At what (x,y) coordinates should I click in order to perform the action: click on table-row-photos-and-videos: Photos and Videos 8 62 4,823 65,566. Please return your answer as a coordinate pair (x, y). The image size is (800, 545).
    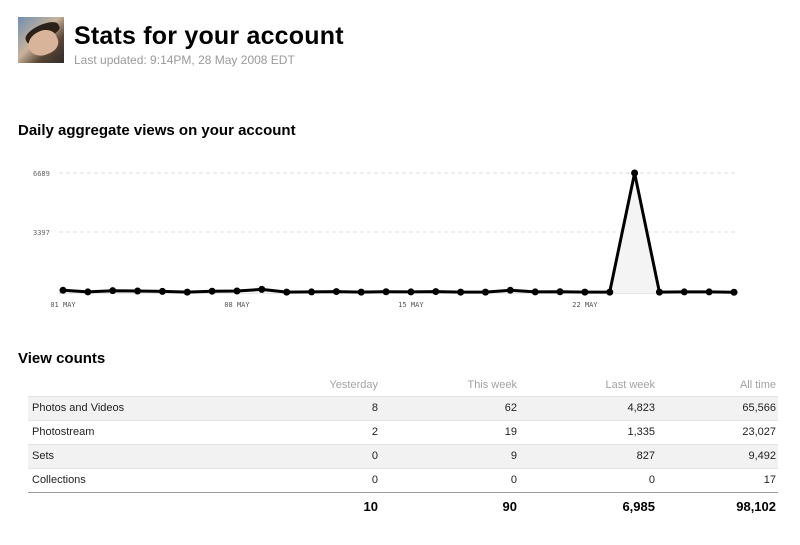
    Looking at the image, I should click on (403, 408).